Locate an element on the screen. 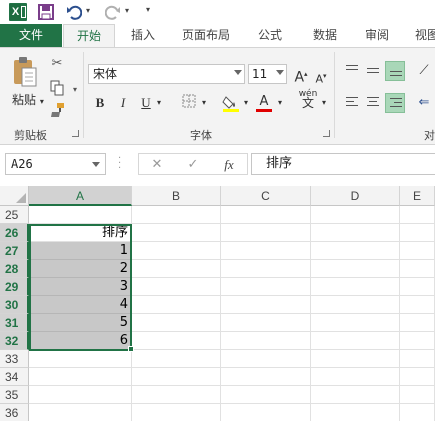 The height and width of the screenshot is (421, 435). row-header-27: 27 is located at coordinates (14, 251).